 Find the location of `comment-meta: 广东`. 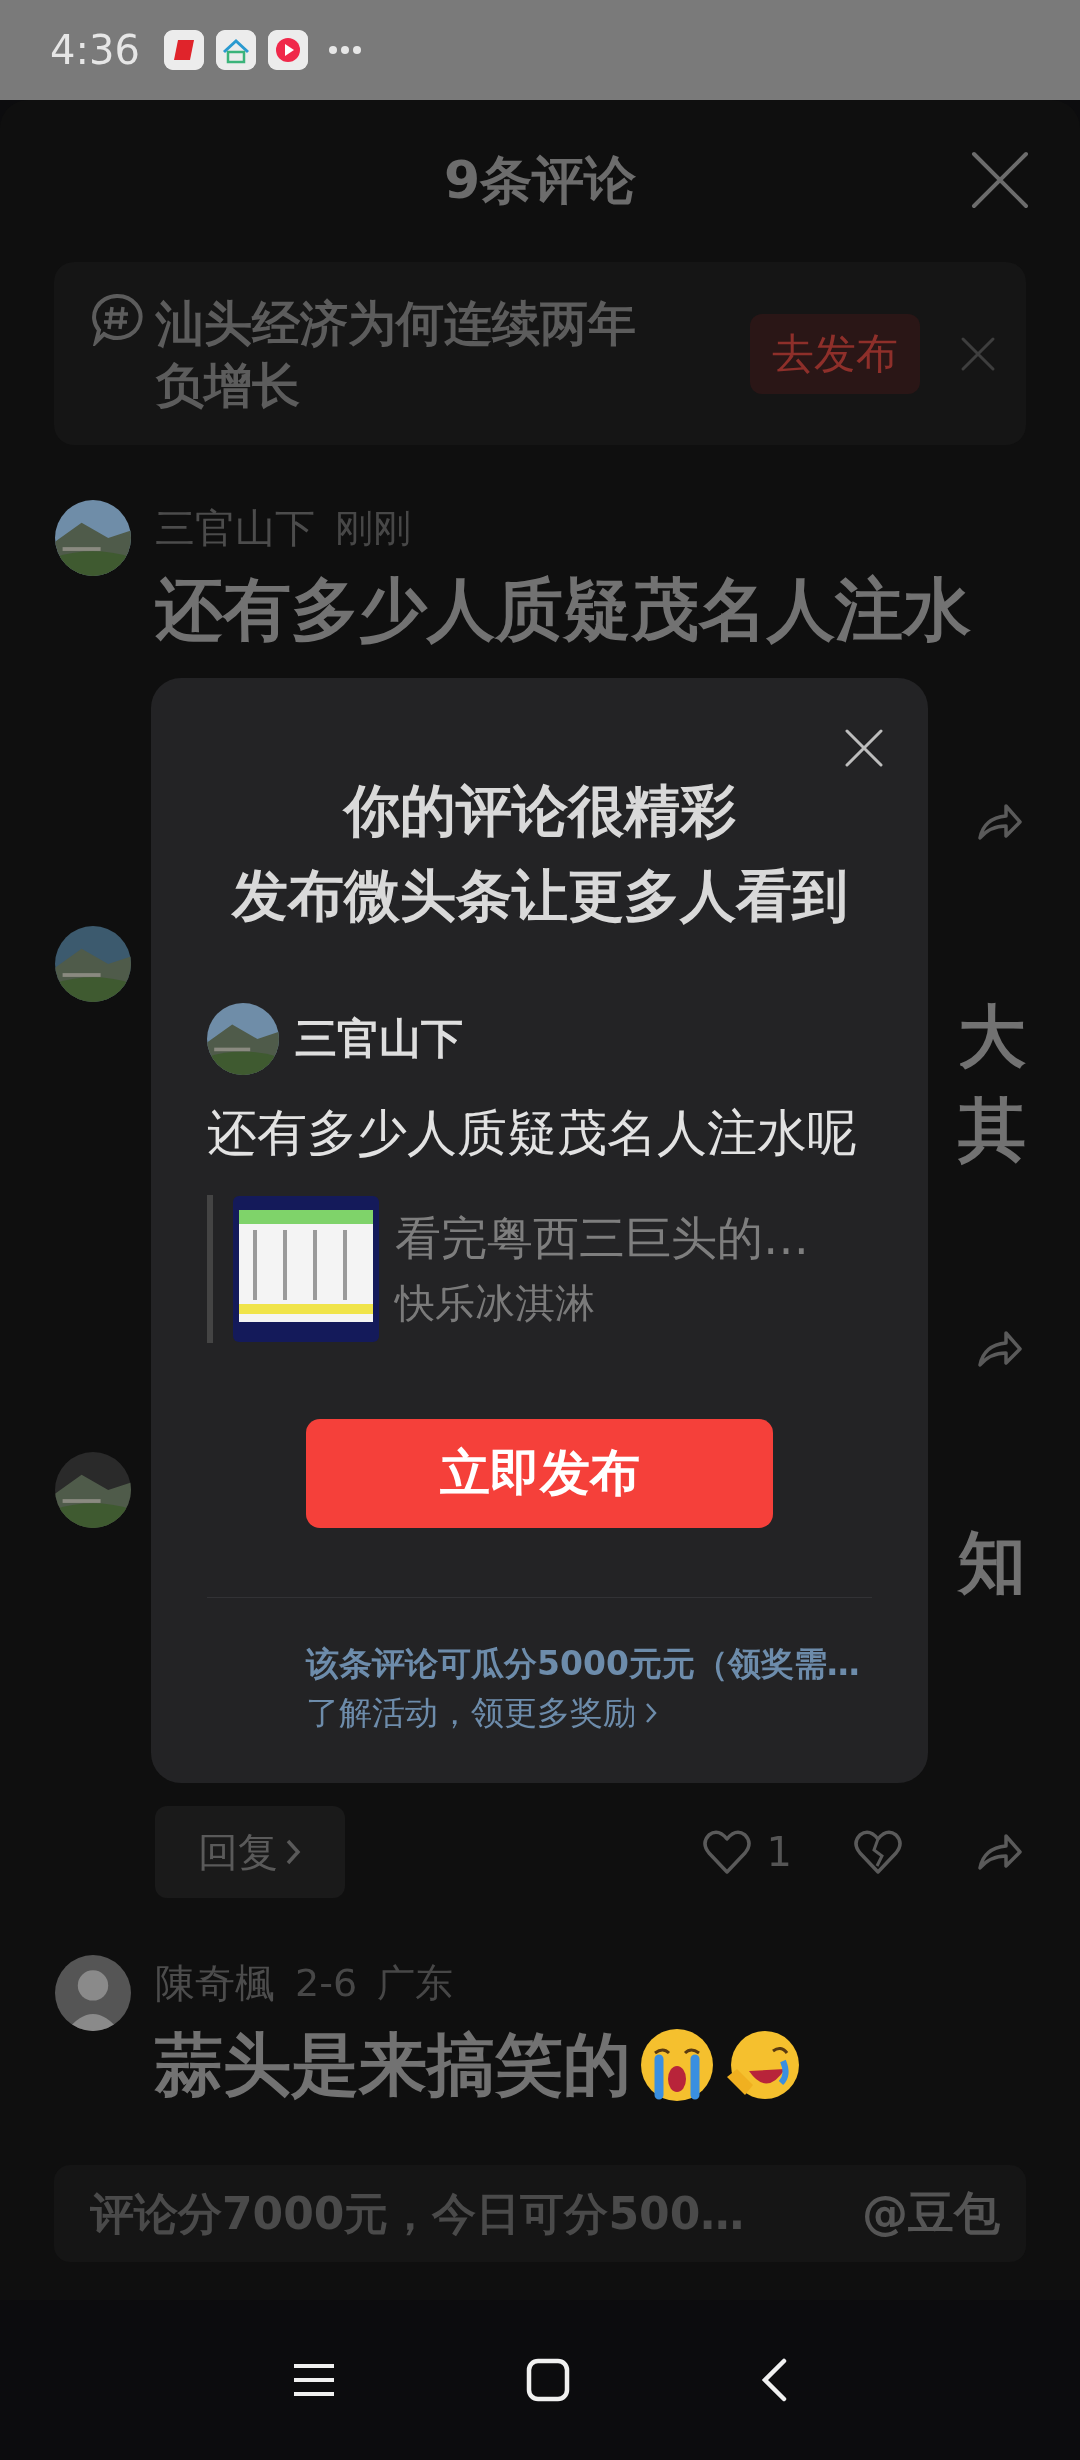

comment-meta: 广东 is located at coordinates (415, 1983).